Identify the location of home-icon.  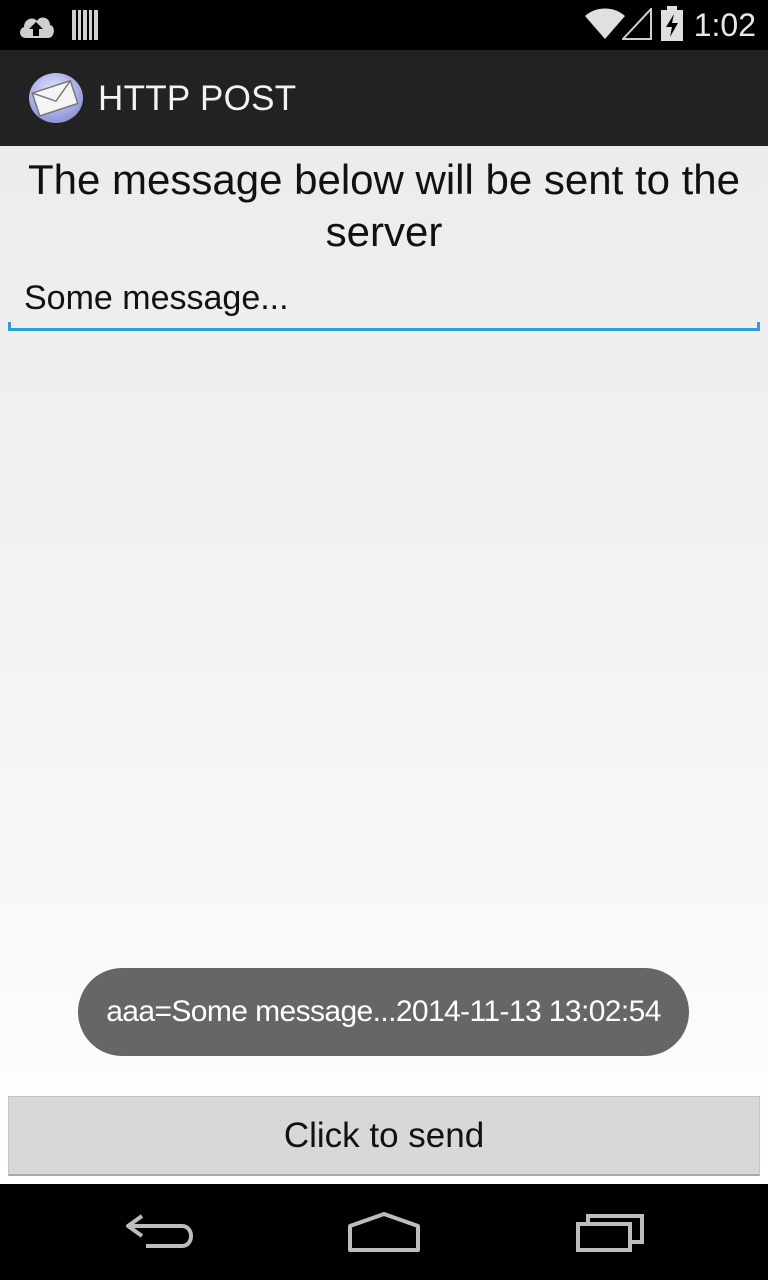
(384, 1232).